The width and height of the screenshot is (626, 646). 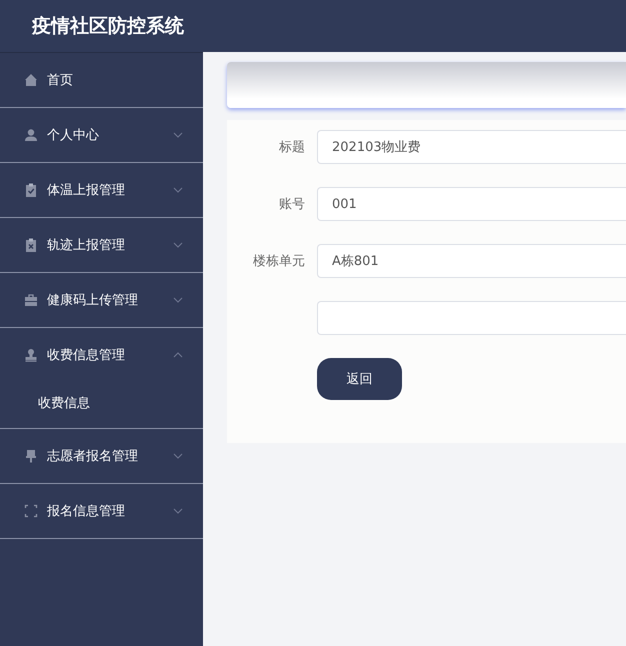 What do you see at coordinates (471, 261) in the screenshot?
I see `input-field: A栋801` at bounding box center [471, 261].